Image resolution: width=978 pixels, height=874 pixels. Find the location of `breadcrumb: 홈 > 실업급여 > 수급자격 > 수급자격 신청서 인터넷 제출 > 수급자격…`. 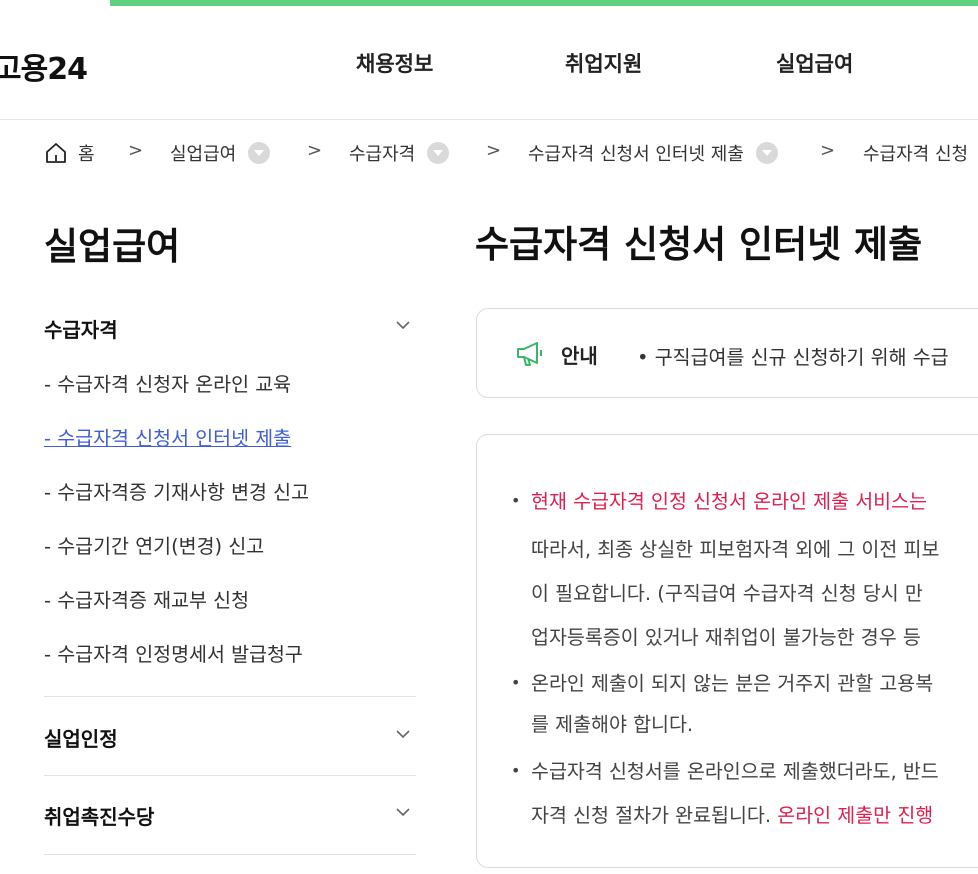

breadcrumb: 홈 > 실업급여 > 수급자격 > 수급자격 신청서 인터넷 제출 > 수급자격… is located at coordinates (489, 153).